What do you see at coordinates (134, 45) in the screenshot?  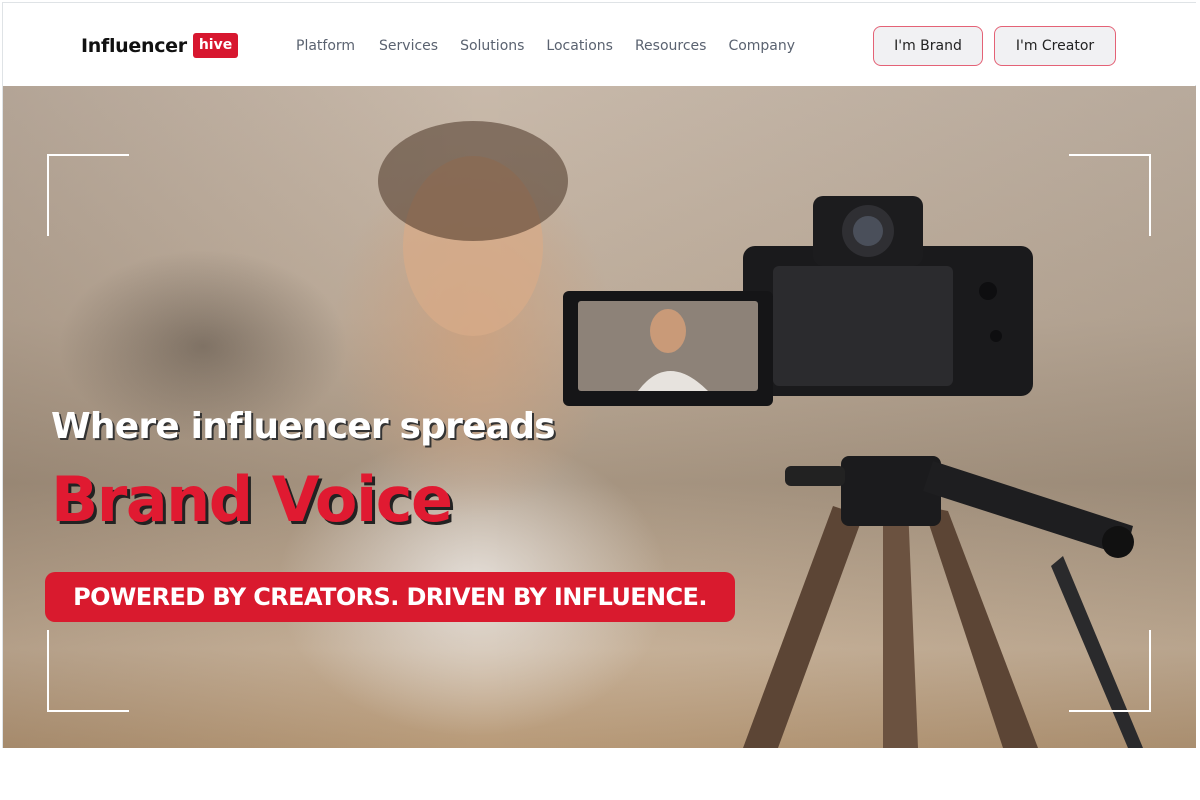 I see `logo-text: Influencer` at bounding box center [134, 45].